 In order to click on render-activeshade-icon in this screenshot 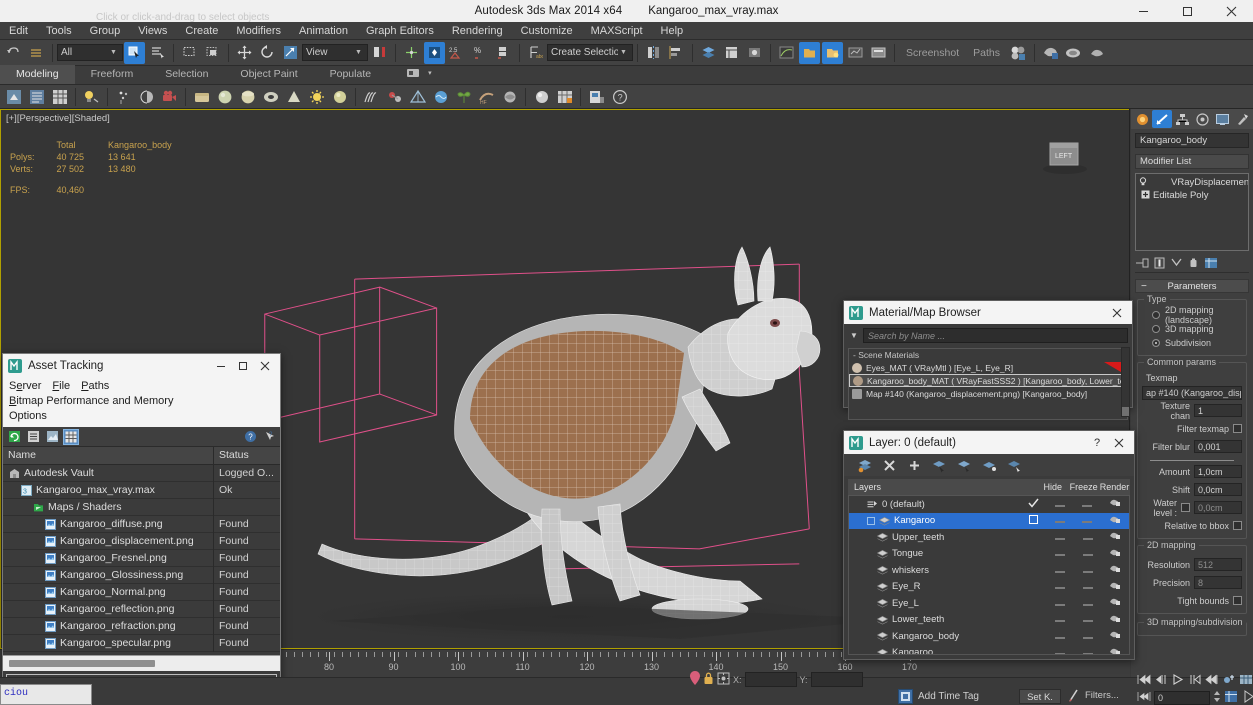, I will do `click(1096, 53)`.